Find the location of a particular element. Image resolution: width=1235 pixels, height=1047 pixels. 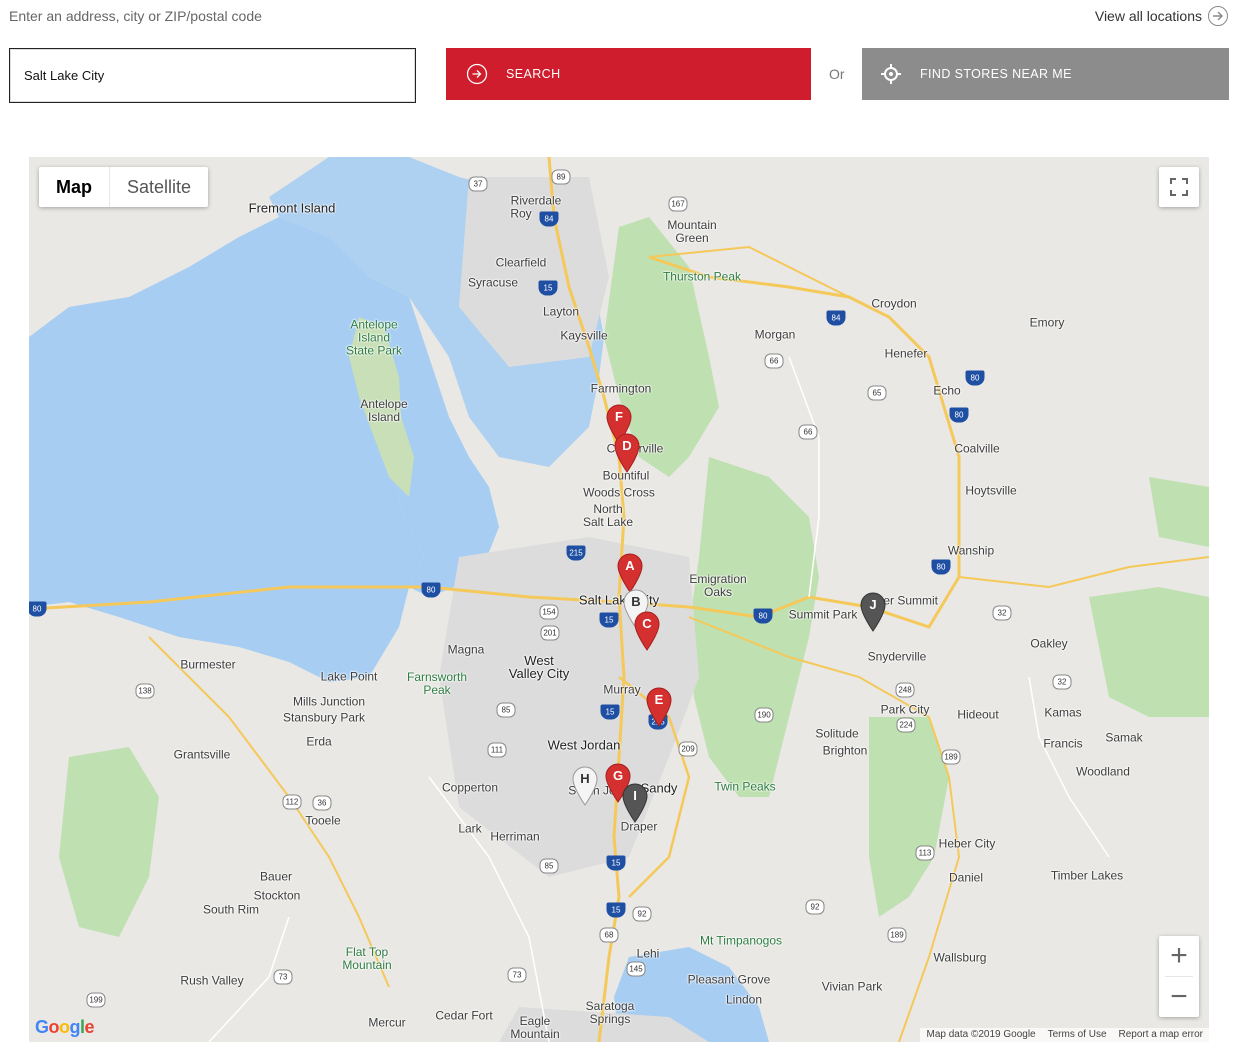

map-label-mills-junction: Mills Junction is located at coordinates (329, 701).